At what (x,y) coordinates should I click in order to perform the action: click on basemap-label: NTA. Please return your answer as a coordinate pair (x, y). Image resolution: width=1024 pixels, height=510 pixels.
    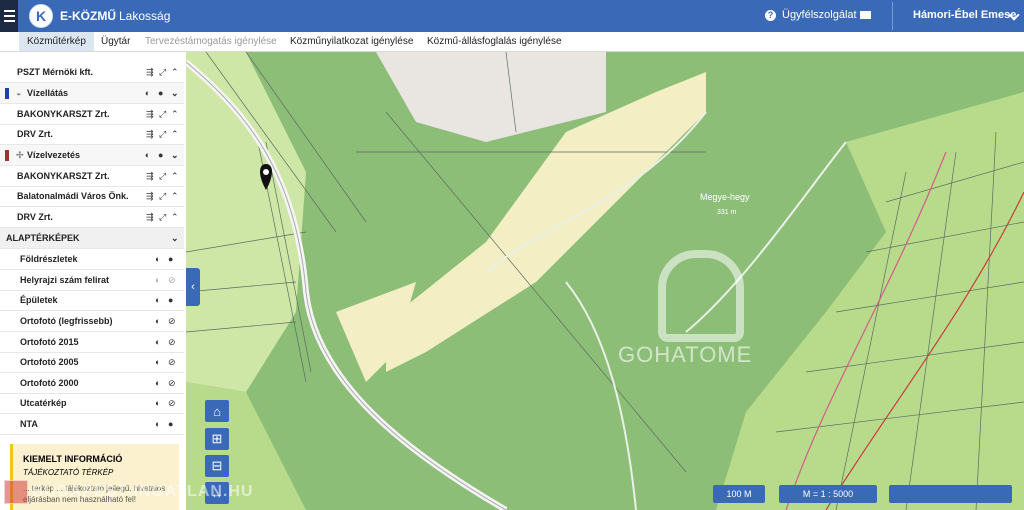
    Looking at the image, I should click on (29, 424).